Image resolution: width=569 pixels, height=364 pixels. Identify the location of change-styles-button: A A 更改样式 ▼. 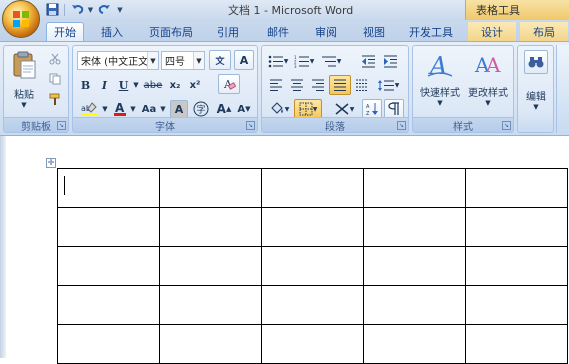
(488, 78).